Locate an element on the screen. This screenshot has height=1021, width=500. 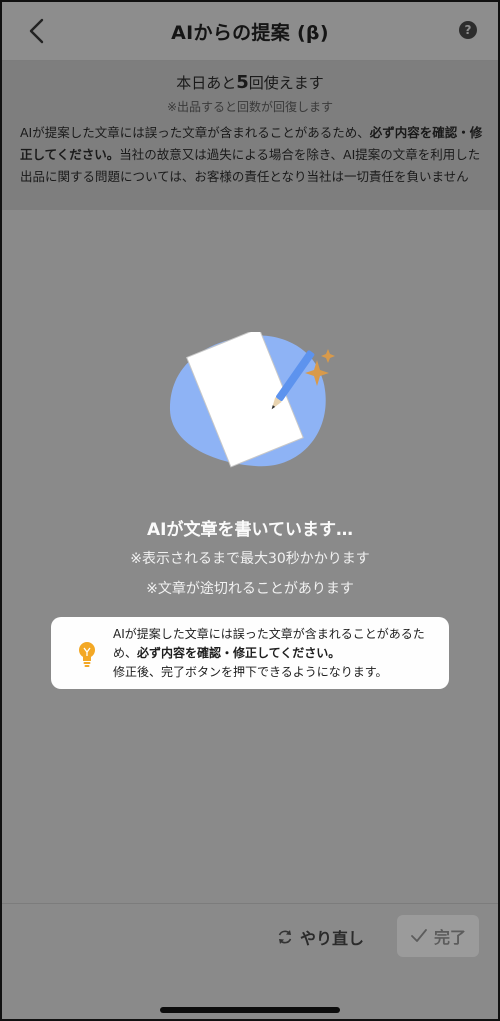
header: AIからの提案 (β) ? is located at coordinates (250, 31).